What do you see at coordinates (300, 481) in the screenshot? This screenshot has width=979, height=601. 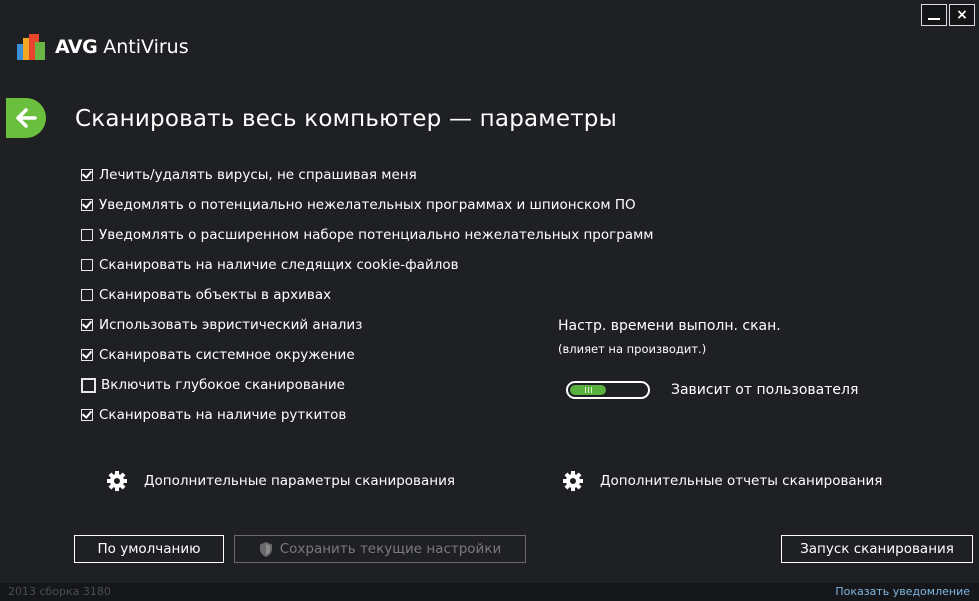 I see `link-label: Дополнительные параметры сканирования` at bounding box center [300, 481].